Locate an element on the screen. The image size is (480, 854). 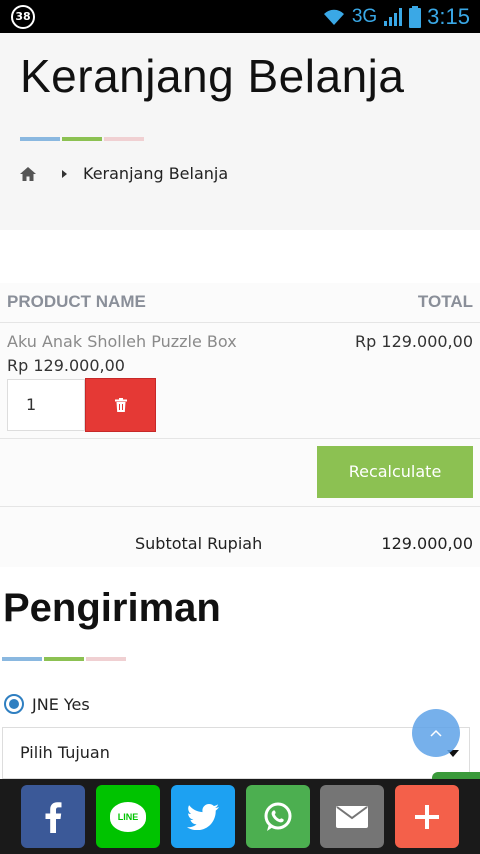
status-bar: 38 3G 3:15 is located at coordinates (240, 16).